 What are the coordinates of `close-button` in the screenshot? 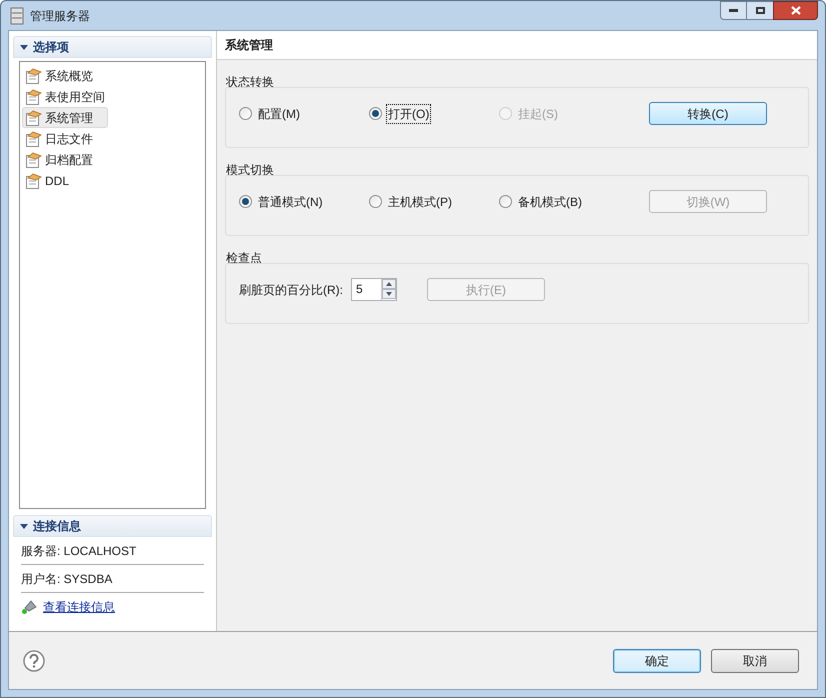 It's located at (795, 10).